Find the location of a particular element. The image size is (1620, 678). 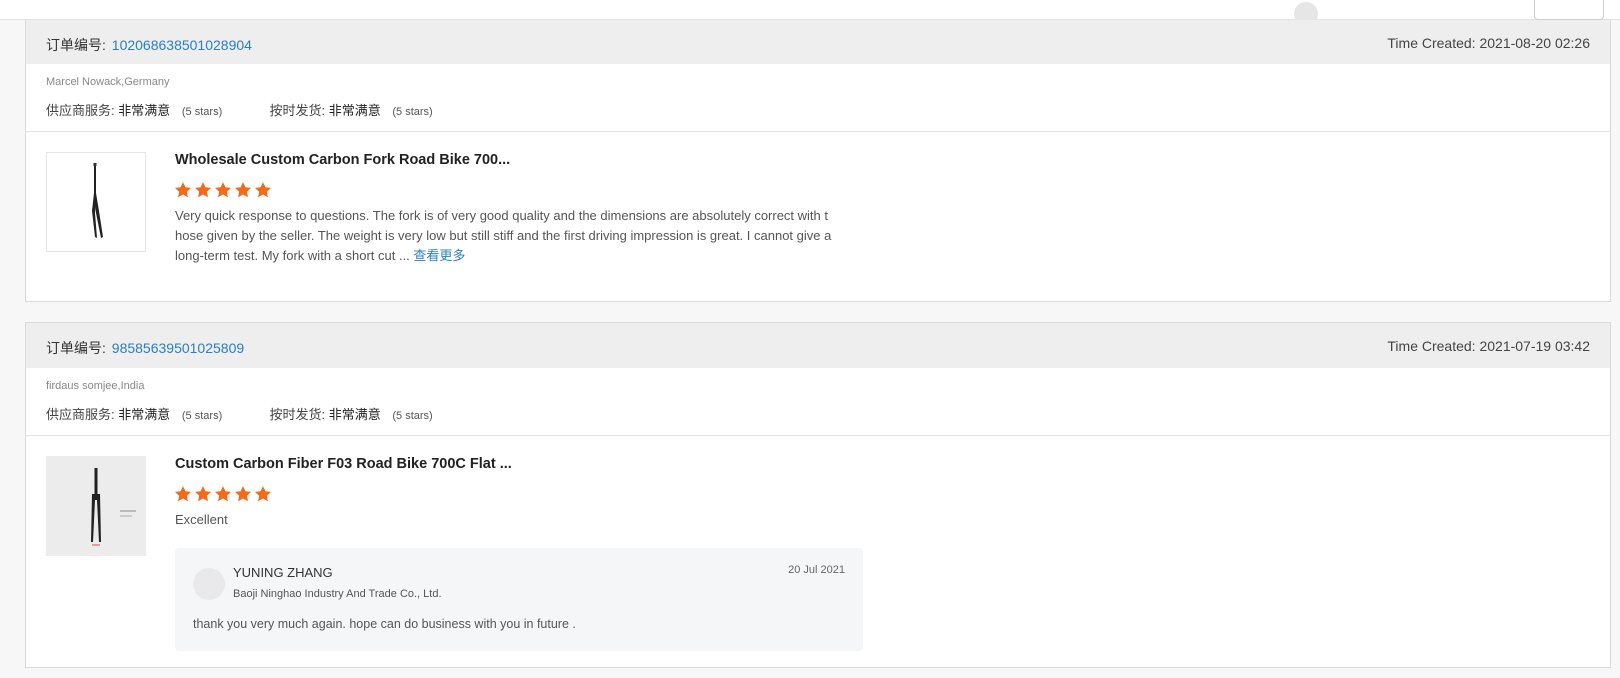

top-right-button is located at coordinates (1569, 10).